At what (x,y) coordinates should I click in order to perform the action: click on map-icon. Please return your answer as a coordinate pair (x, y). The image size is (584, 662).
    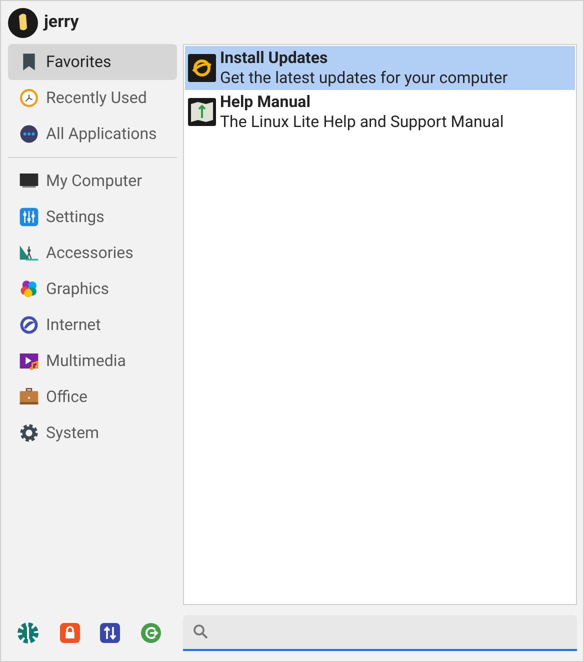
    Looking at the image, I should click on (202, 112).